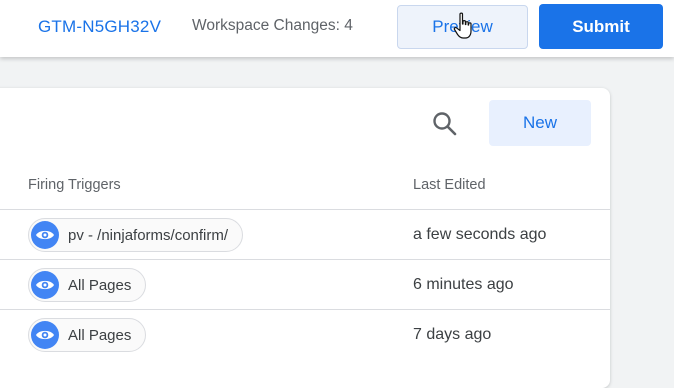 The width and height of the screenshot is (674, 388). I want to click on last-edited-value: a few seconds ago, so click(480, 234).